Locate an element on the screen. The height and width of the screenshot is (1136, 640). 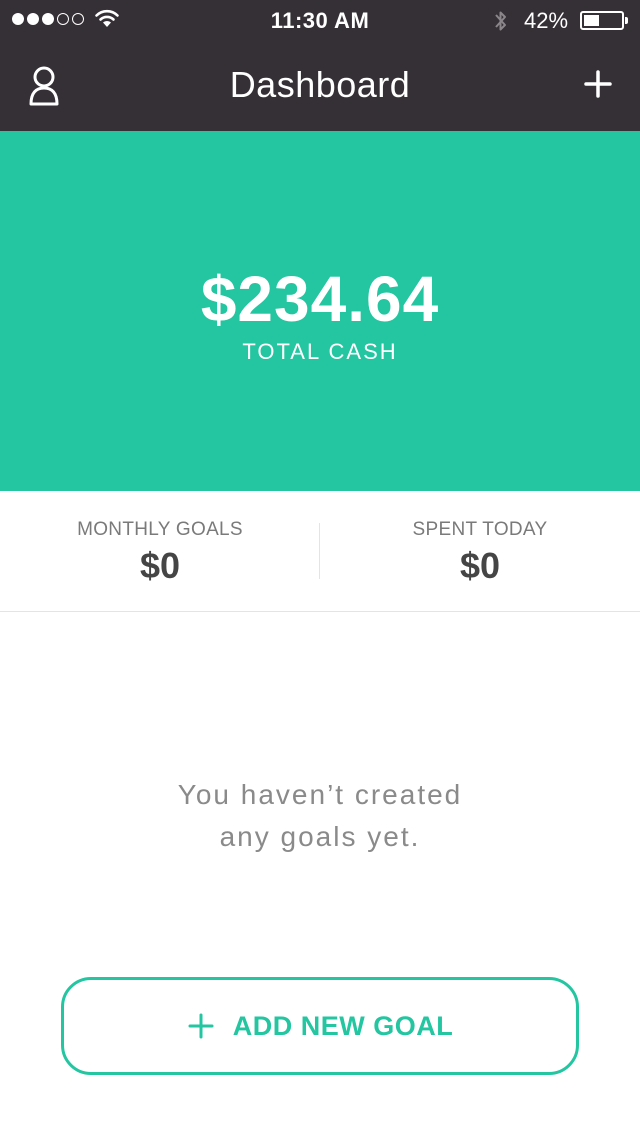
stats-row: MONTHLY GOALS $0 SPENT TODAY $0 is located at coordinates (320, 551).